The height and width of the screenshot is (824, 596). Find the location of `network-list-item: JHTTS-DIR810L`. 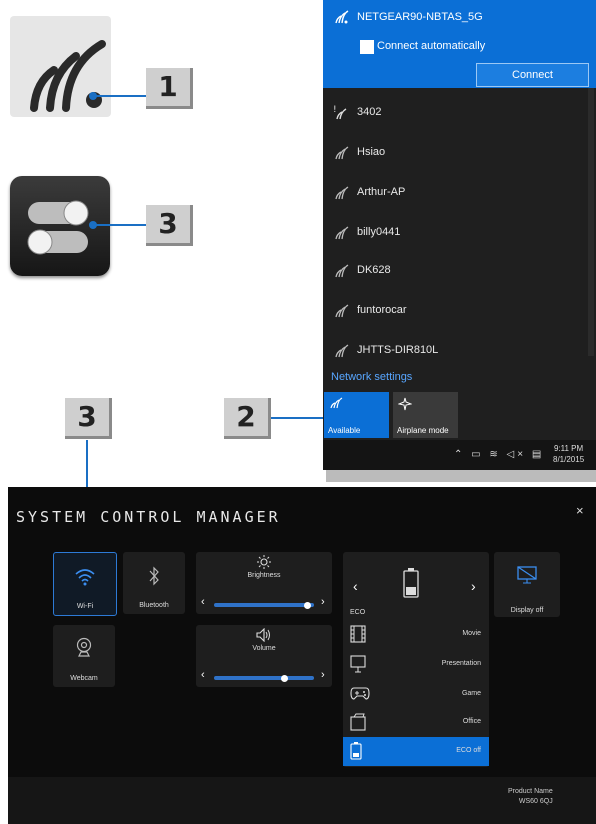

network-list-item: JHTTS-DIR810L is located at coordinates (455, 351).